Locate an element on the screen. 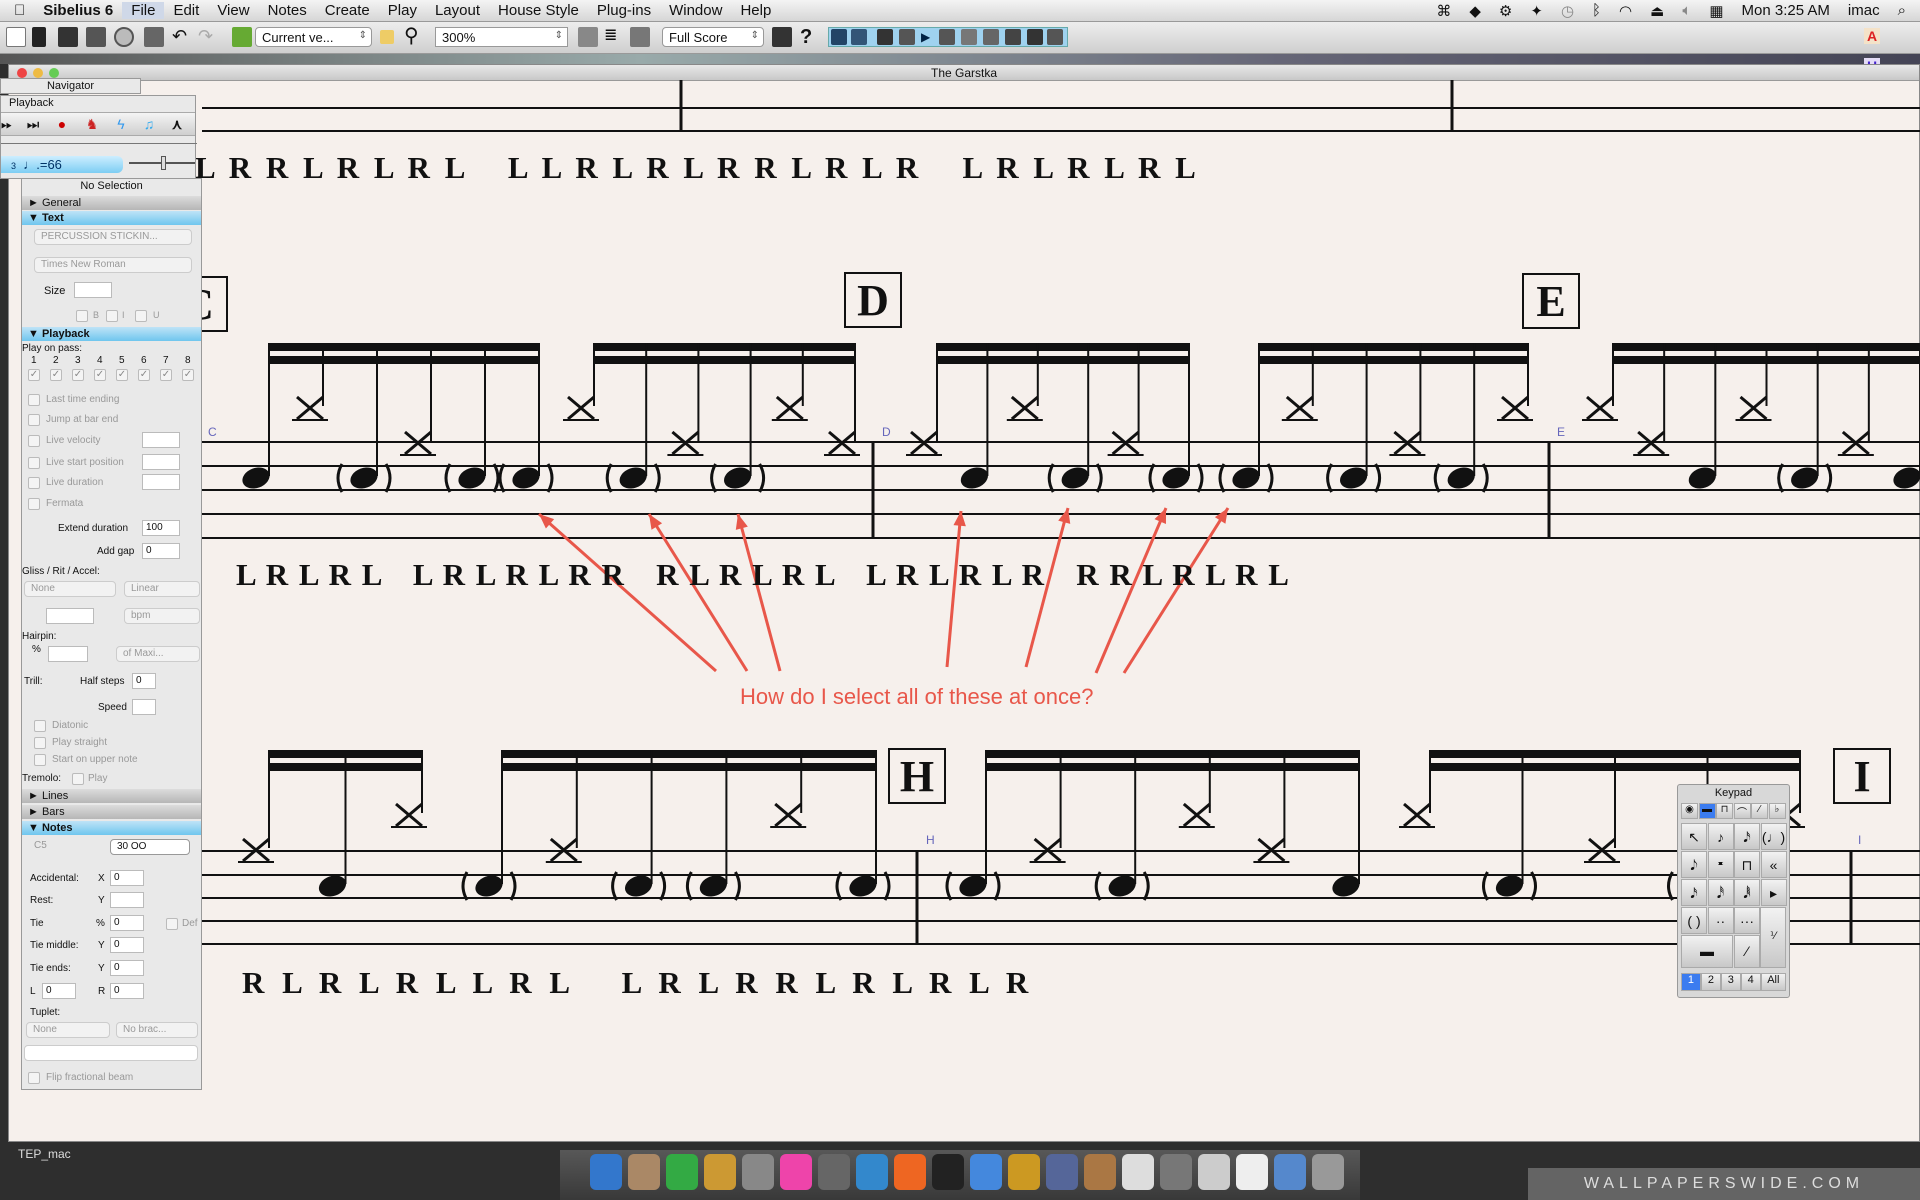  keypad-tab: ⌒ is located at coordinates (1742, 811).